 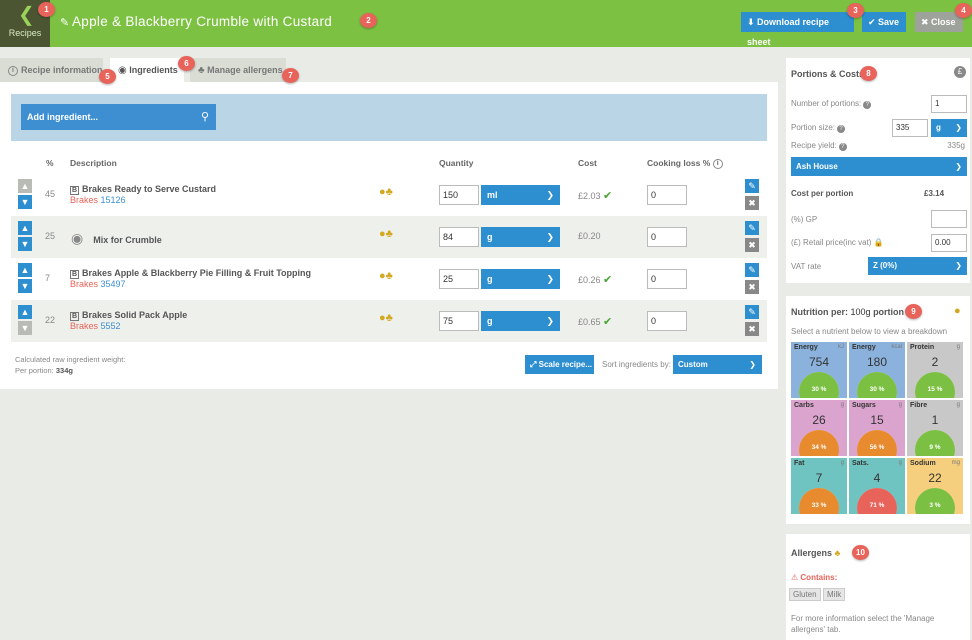 I want to click on nutrient-tile: Sugars g 15 56 %, so click(x=877, y=428).